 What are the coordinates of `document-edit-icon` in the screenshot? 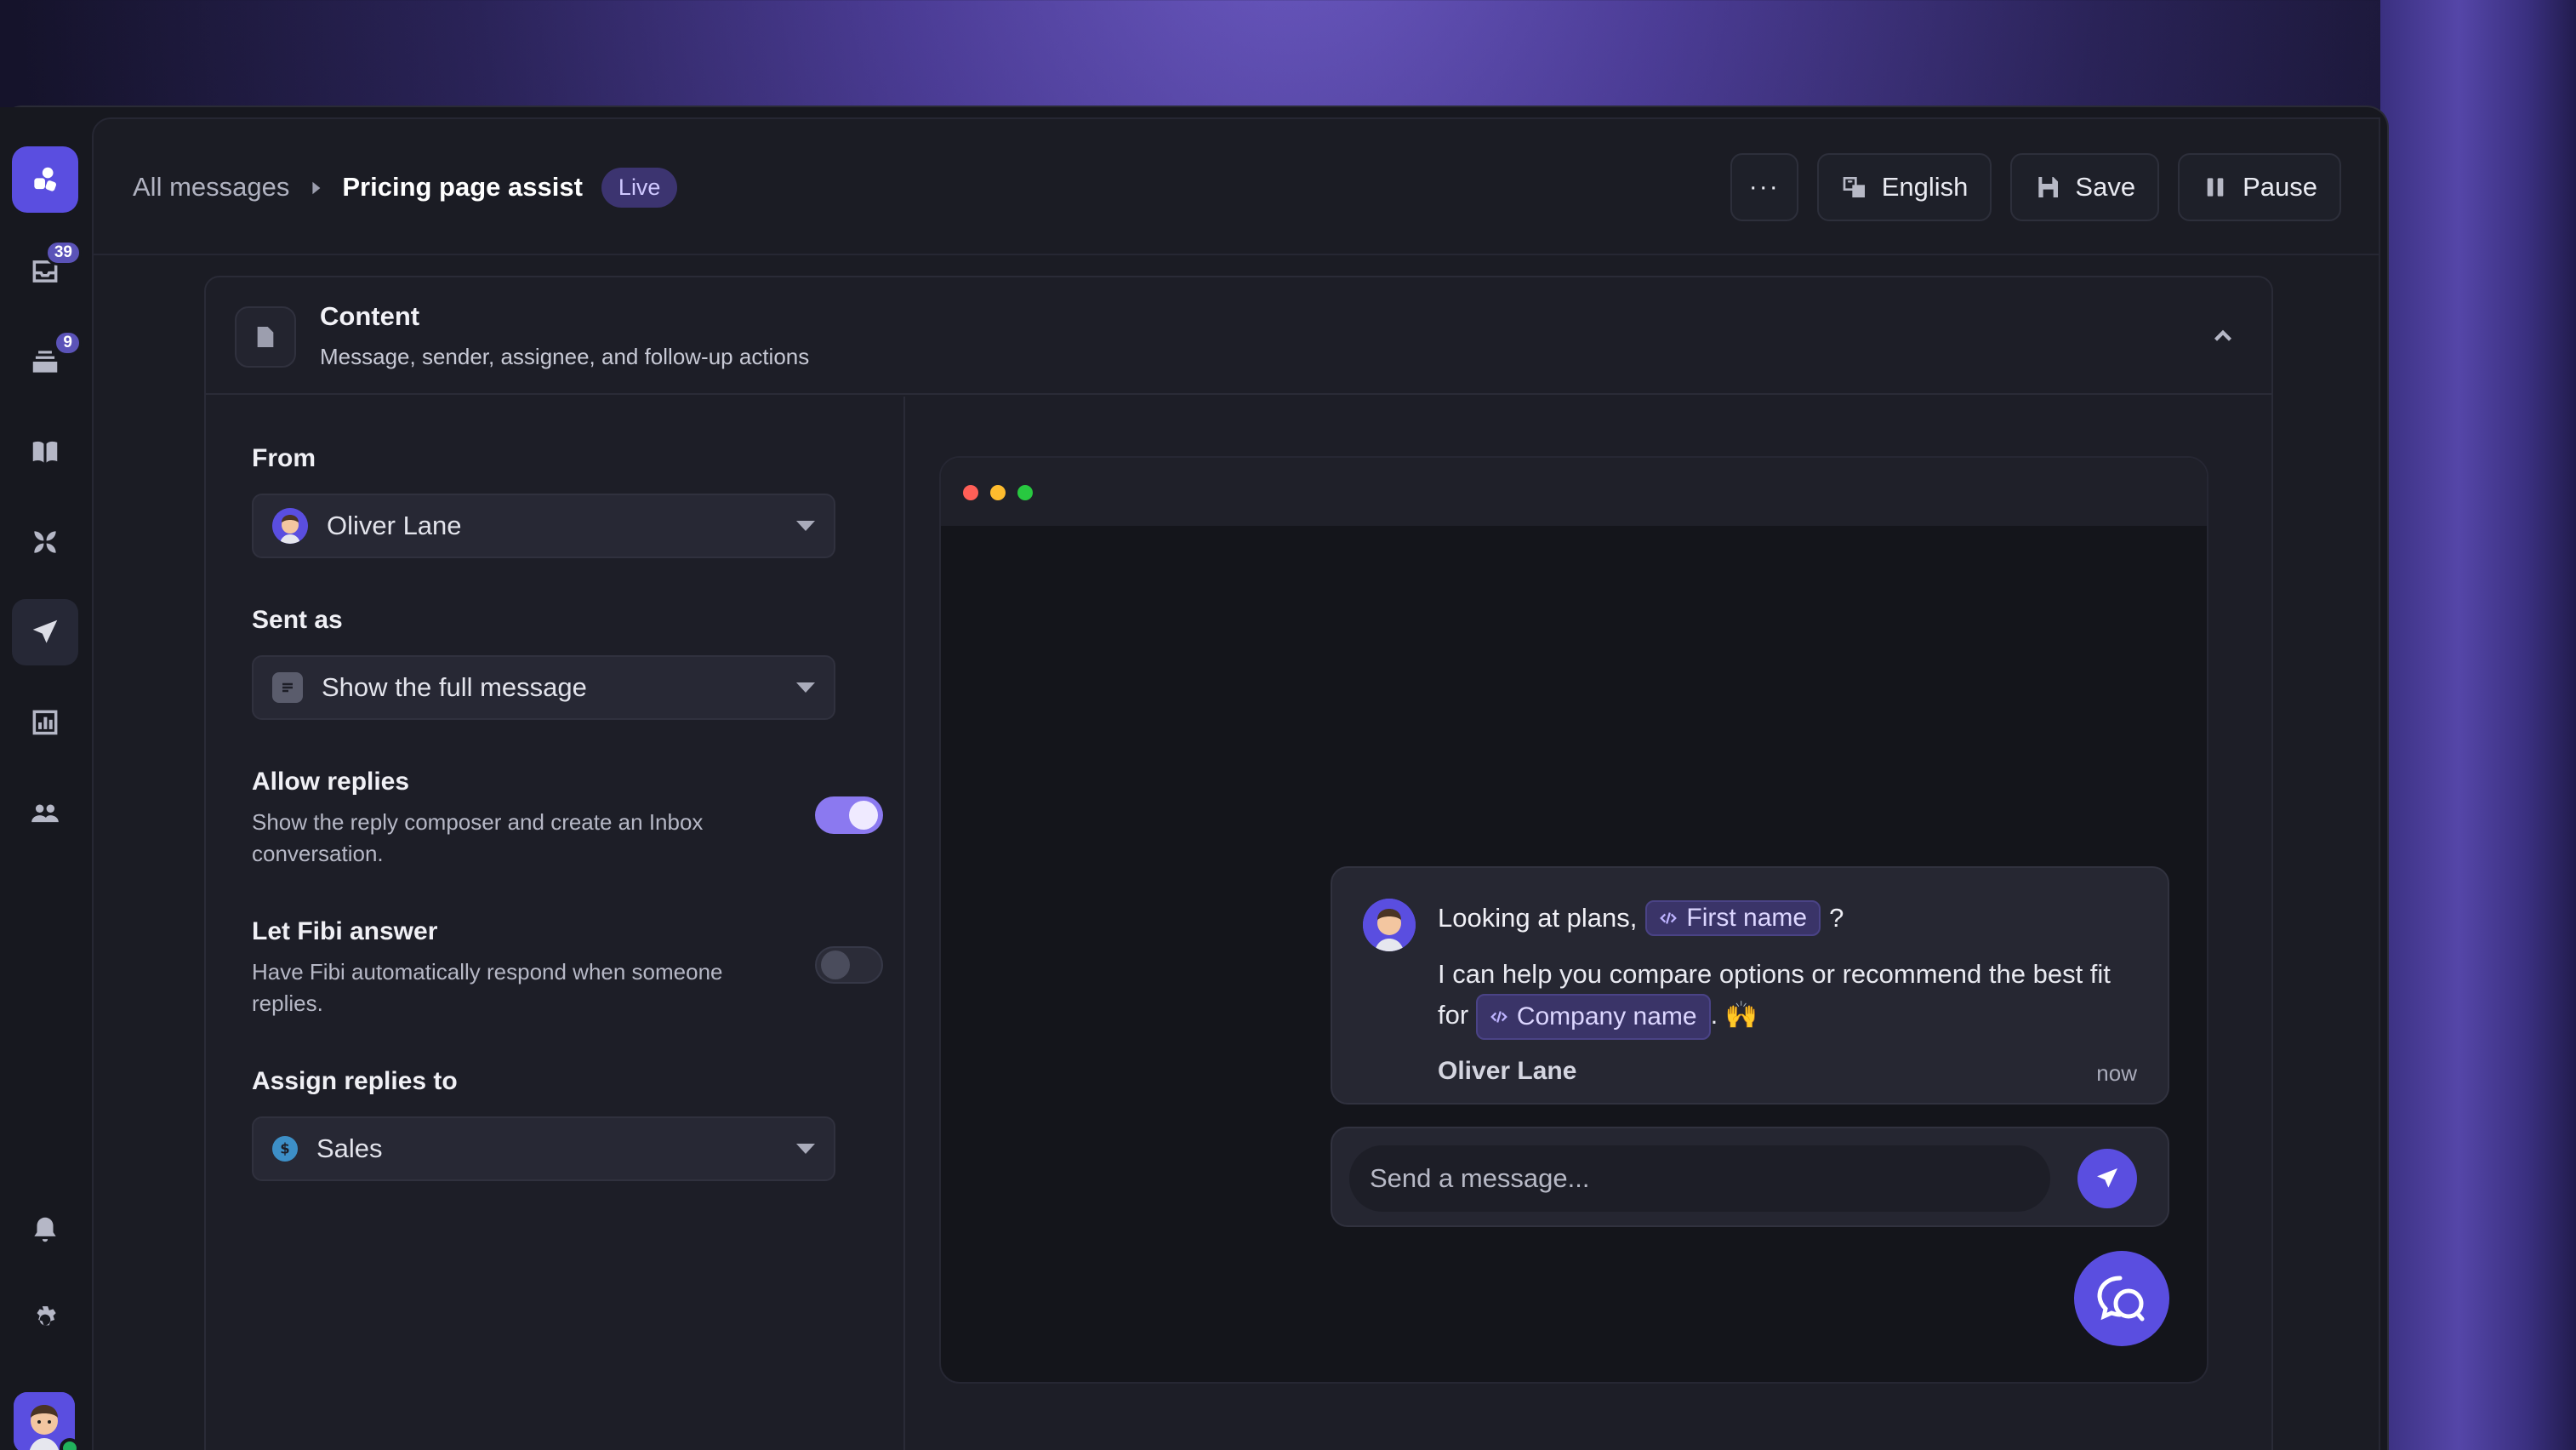 It's located at (265, 337).